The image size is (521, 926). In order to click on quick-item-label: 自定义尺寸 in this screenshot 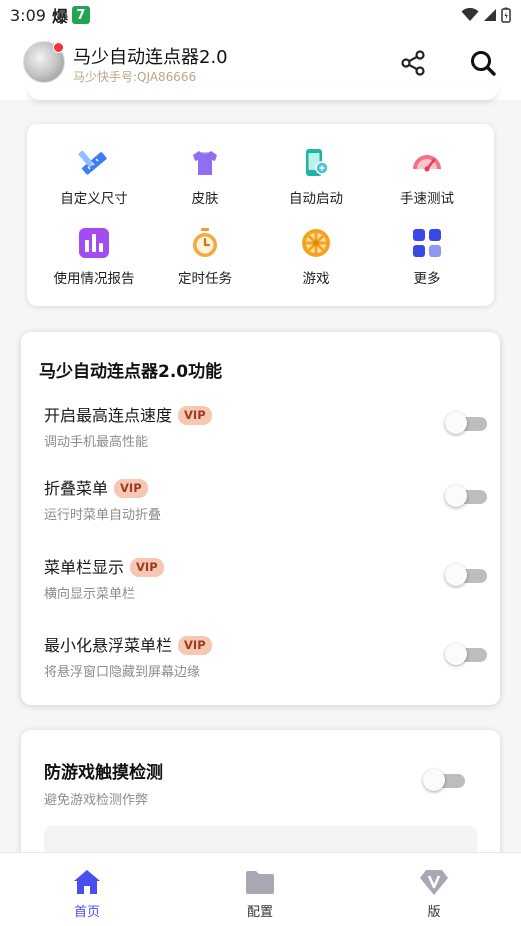, I will do `click(94, 199)`.